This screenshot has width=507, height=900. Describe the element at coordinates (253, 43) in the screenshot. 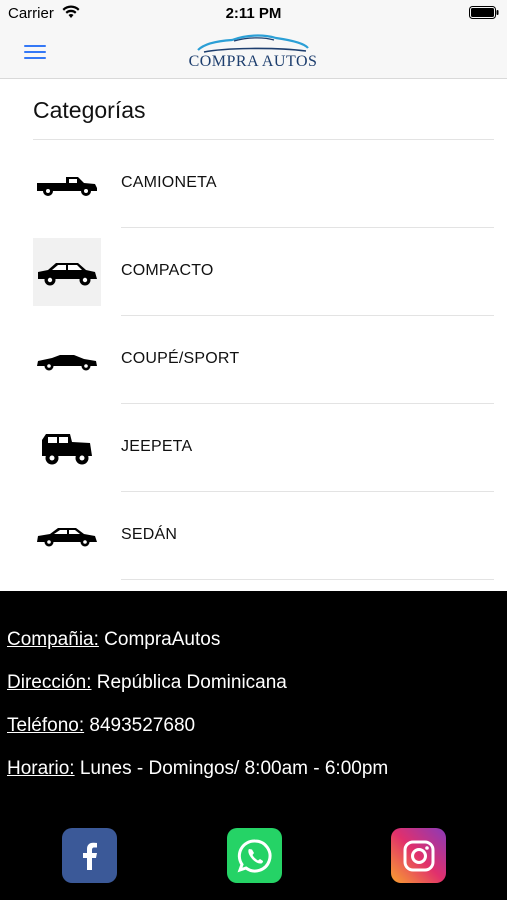

I see `logo-car-icon` at that location.